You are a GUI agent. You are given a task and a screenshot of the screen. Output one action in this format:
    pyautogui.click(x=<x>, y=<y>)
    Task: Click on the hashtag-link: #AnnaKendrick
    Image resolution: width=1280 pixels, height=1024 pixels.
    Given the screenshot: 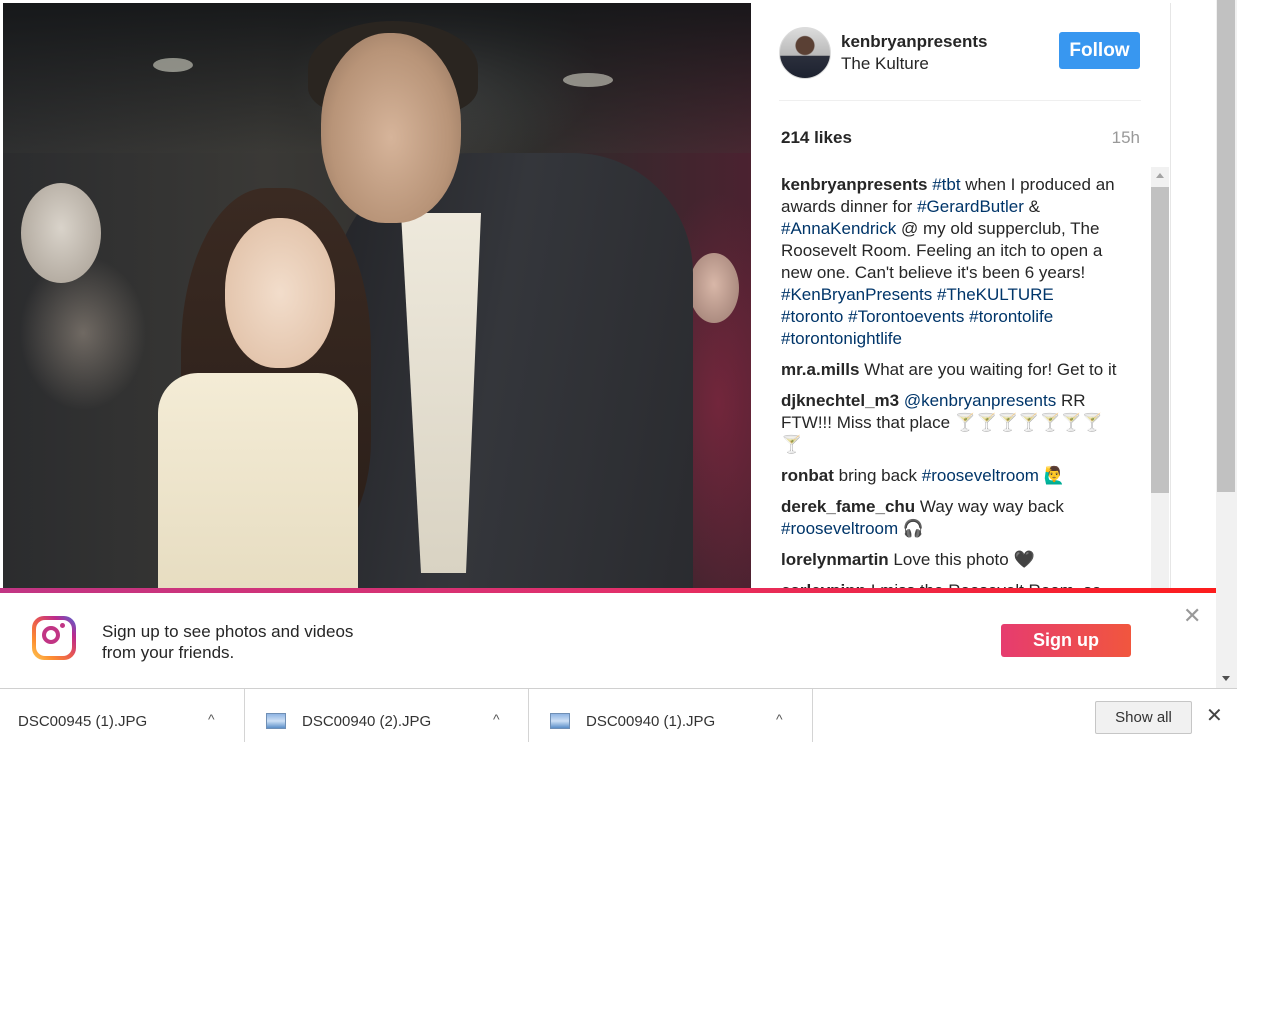 What is the action you would take?
    pyautogui.click(x=838, y=228)
    